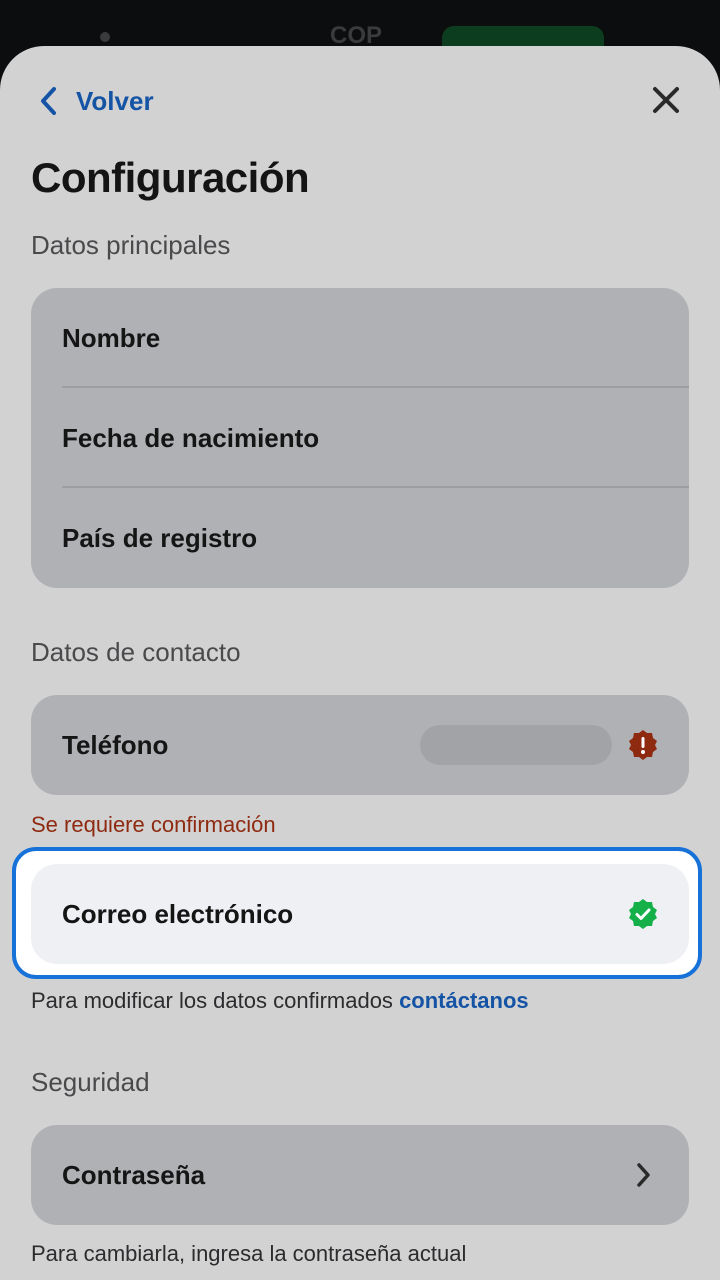 The height and width of the screenshot is (1280, 720). What do you see at coordinates (170, 177) in the screenshot?
I see `page-title: Configuración` at bounding box center [170, 177].